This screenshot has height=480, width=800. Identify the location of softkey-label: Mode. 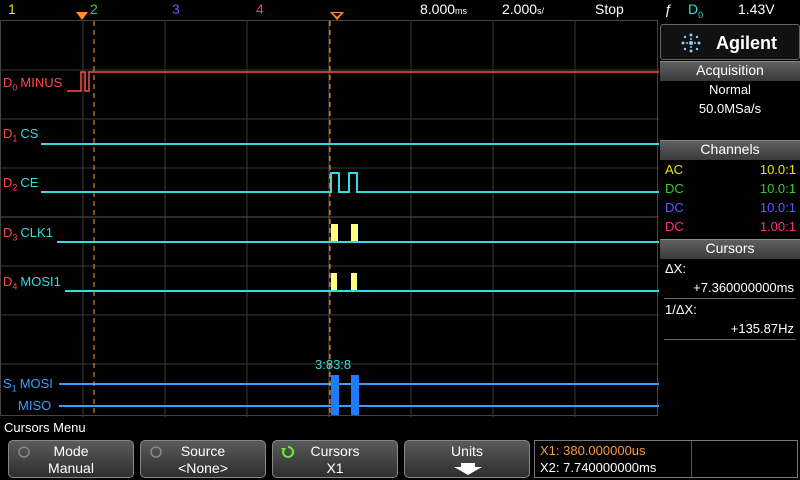
(71, 451).